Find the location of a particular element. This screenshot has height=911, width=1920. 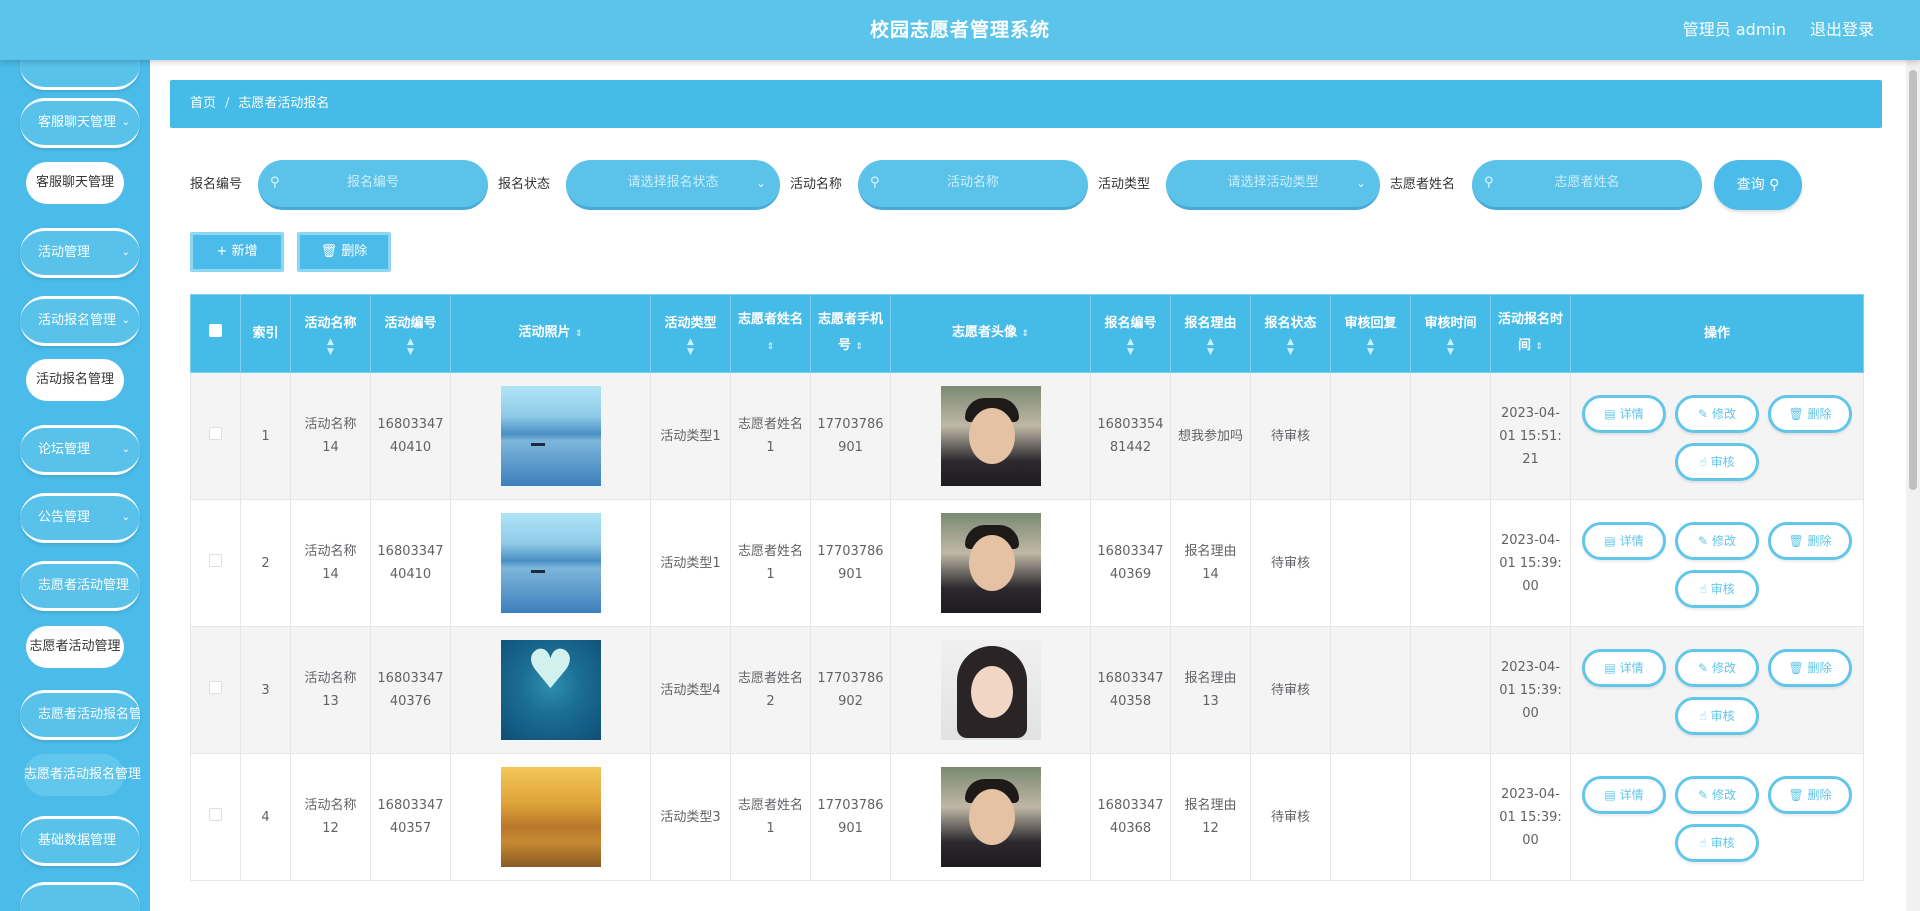

header-volunteer-name: 志愿者姓名 ⇕ is located at coordinates (770, 333).